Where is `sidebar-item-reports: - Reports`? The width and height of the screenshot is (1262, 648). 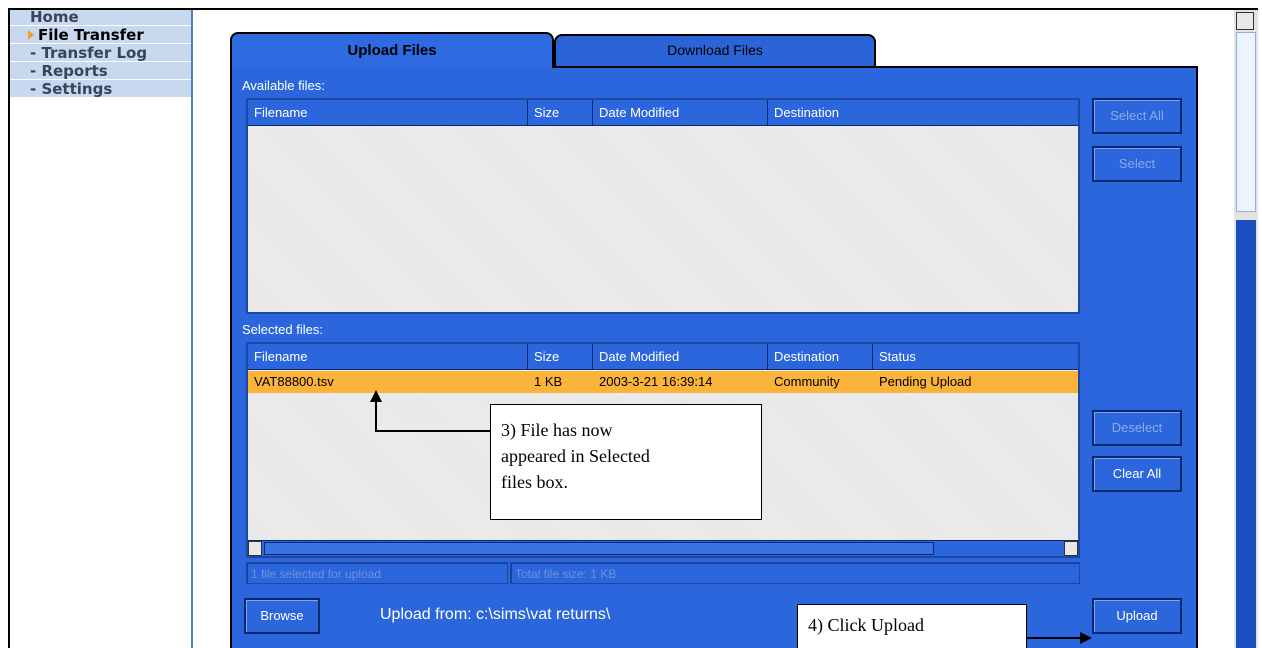 sidebar-item-reports: - Reports is located at coordinates (101, 71).